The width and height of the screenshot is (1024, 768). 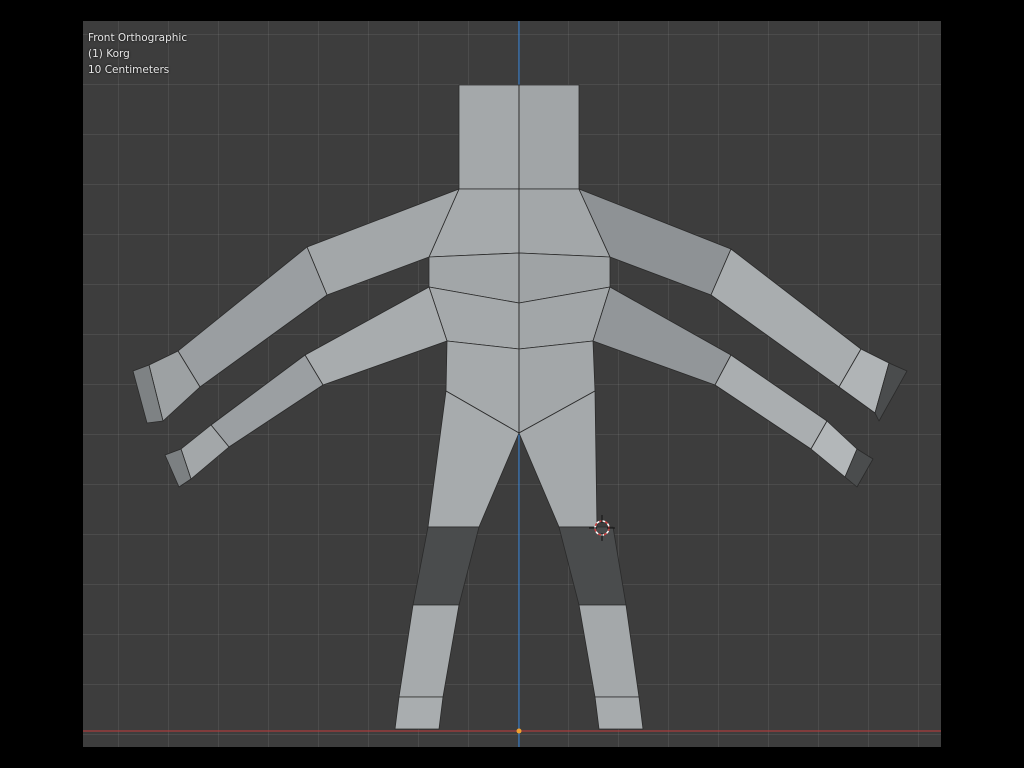 What do you see at coordinates (609, 651) in the screenshot?
I see `right-shin` at bounding box center [609, 651].